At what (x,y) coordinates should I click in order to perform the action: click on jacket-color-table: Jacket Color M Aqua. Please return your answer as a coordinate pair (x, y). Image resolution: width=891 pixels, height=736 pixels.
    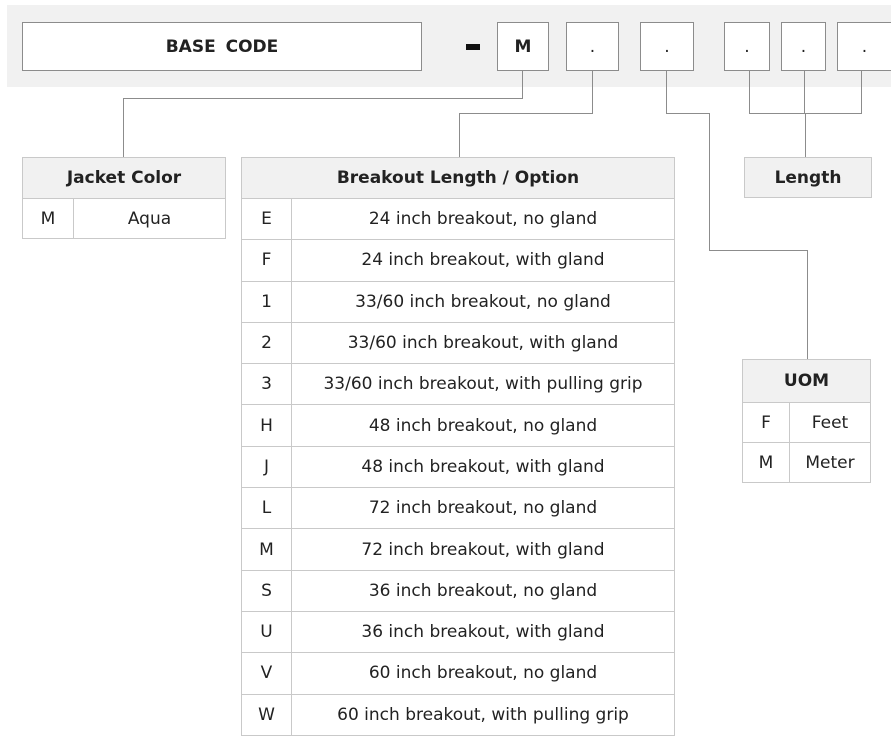
    Looking at the image, I should click on (124, 198).